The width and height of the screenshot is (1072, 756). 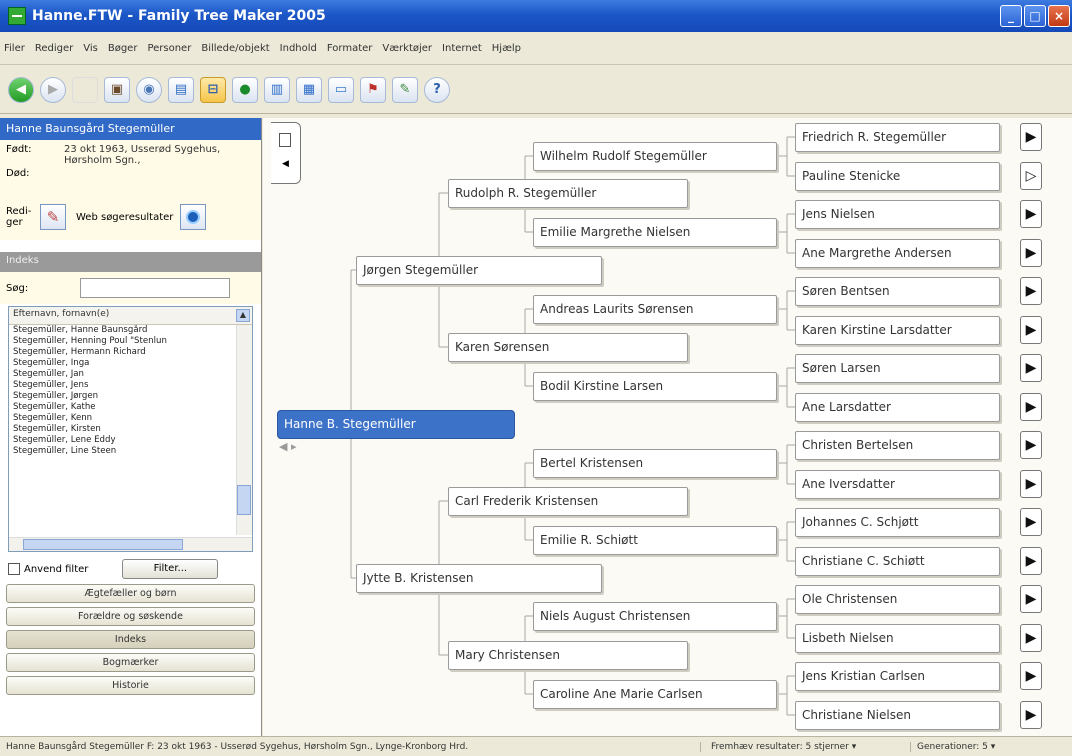 I want to click on menu-boger: Bøger, so click(x=123, y=48).